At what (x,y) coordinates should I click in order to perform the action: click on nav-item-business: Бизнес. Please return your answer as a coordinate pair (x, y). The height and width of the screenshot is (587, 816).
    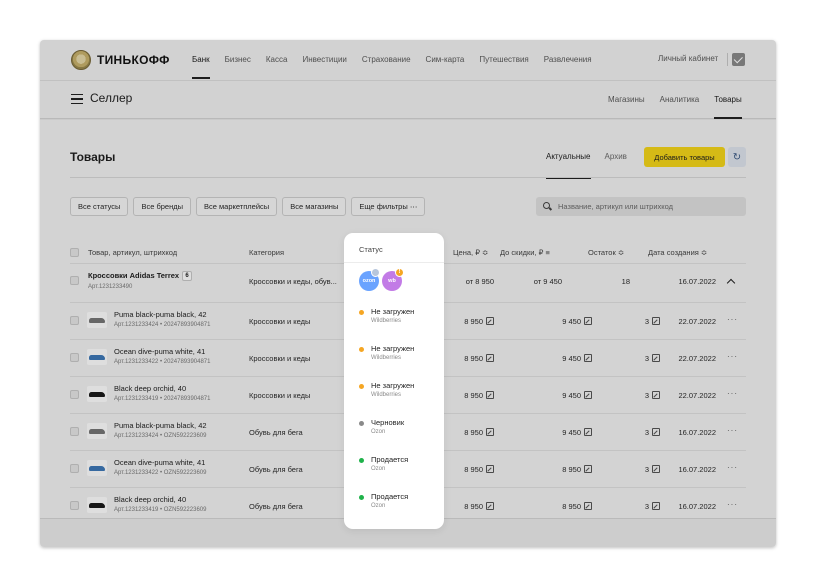
    Looking at the image, I should click on (238, 60).